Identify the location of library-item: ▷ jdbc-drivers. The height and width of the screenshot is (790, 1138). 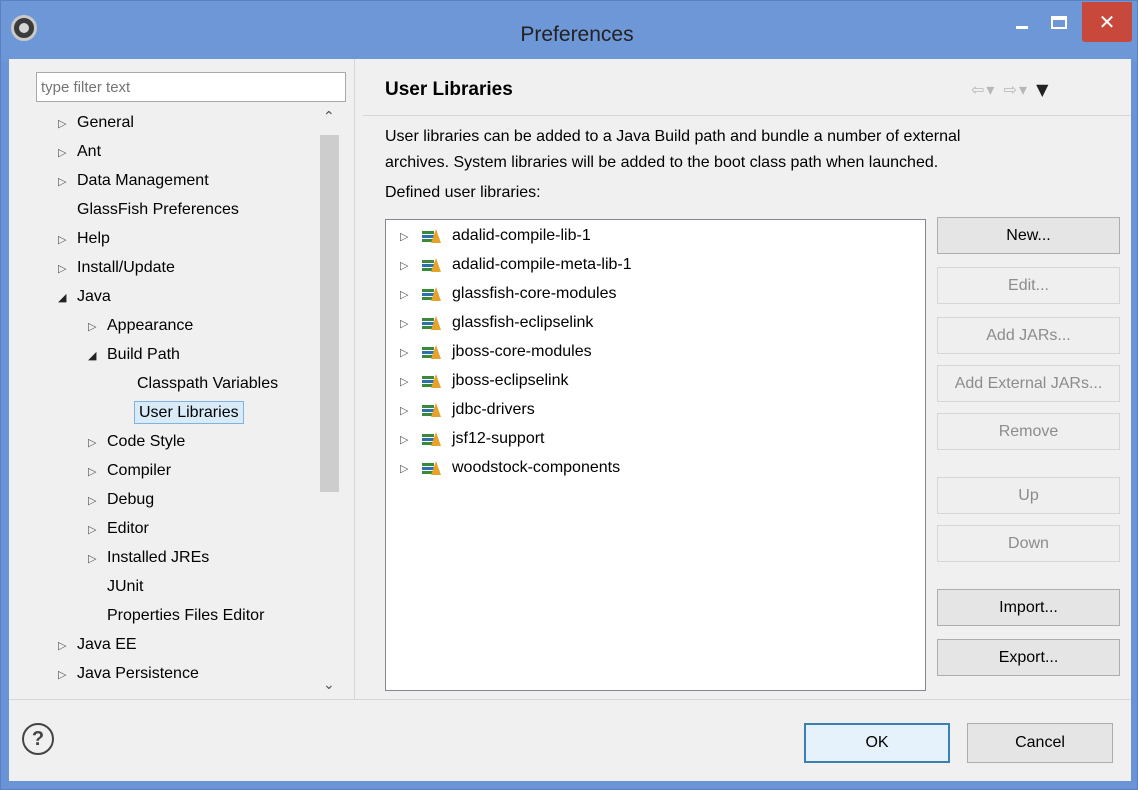
(467, 410).